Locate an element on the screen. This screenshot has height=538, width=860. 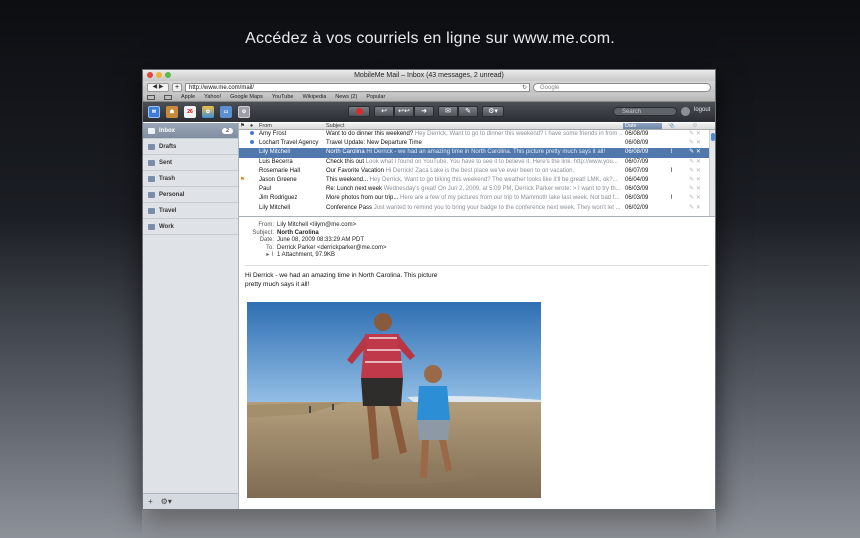
message-to: Derrick Parker <derrickparker@me.com> is located at coordinates (331, 249).